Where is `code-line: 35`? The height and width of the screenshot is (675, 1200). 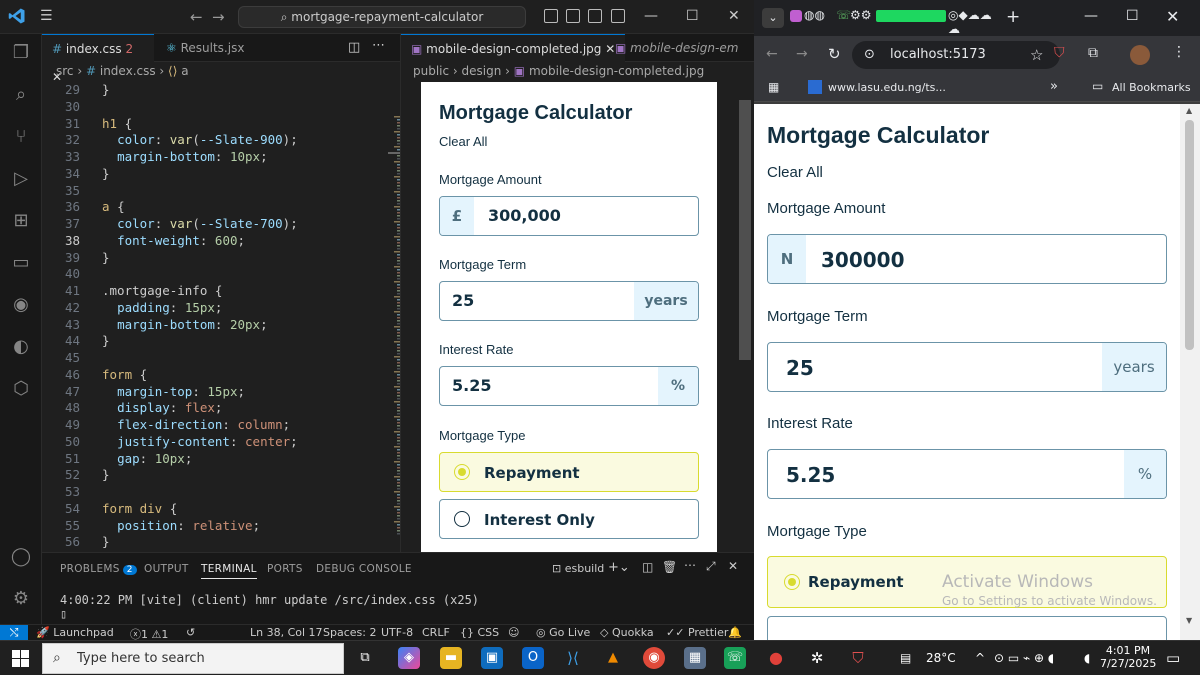 code-line: 35 is located at coordinates (221, 191).